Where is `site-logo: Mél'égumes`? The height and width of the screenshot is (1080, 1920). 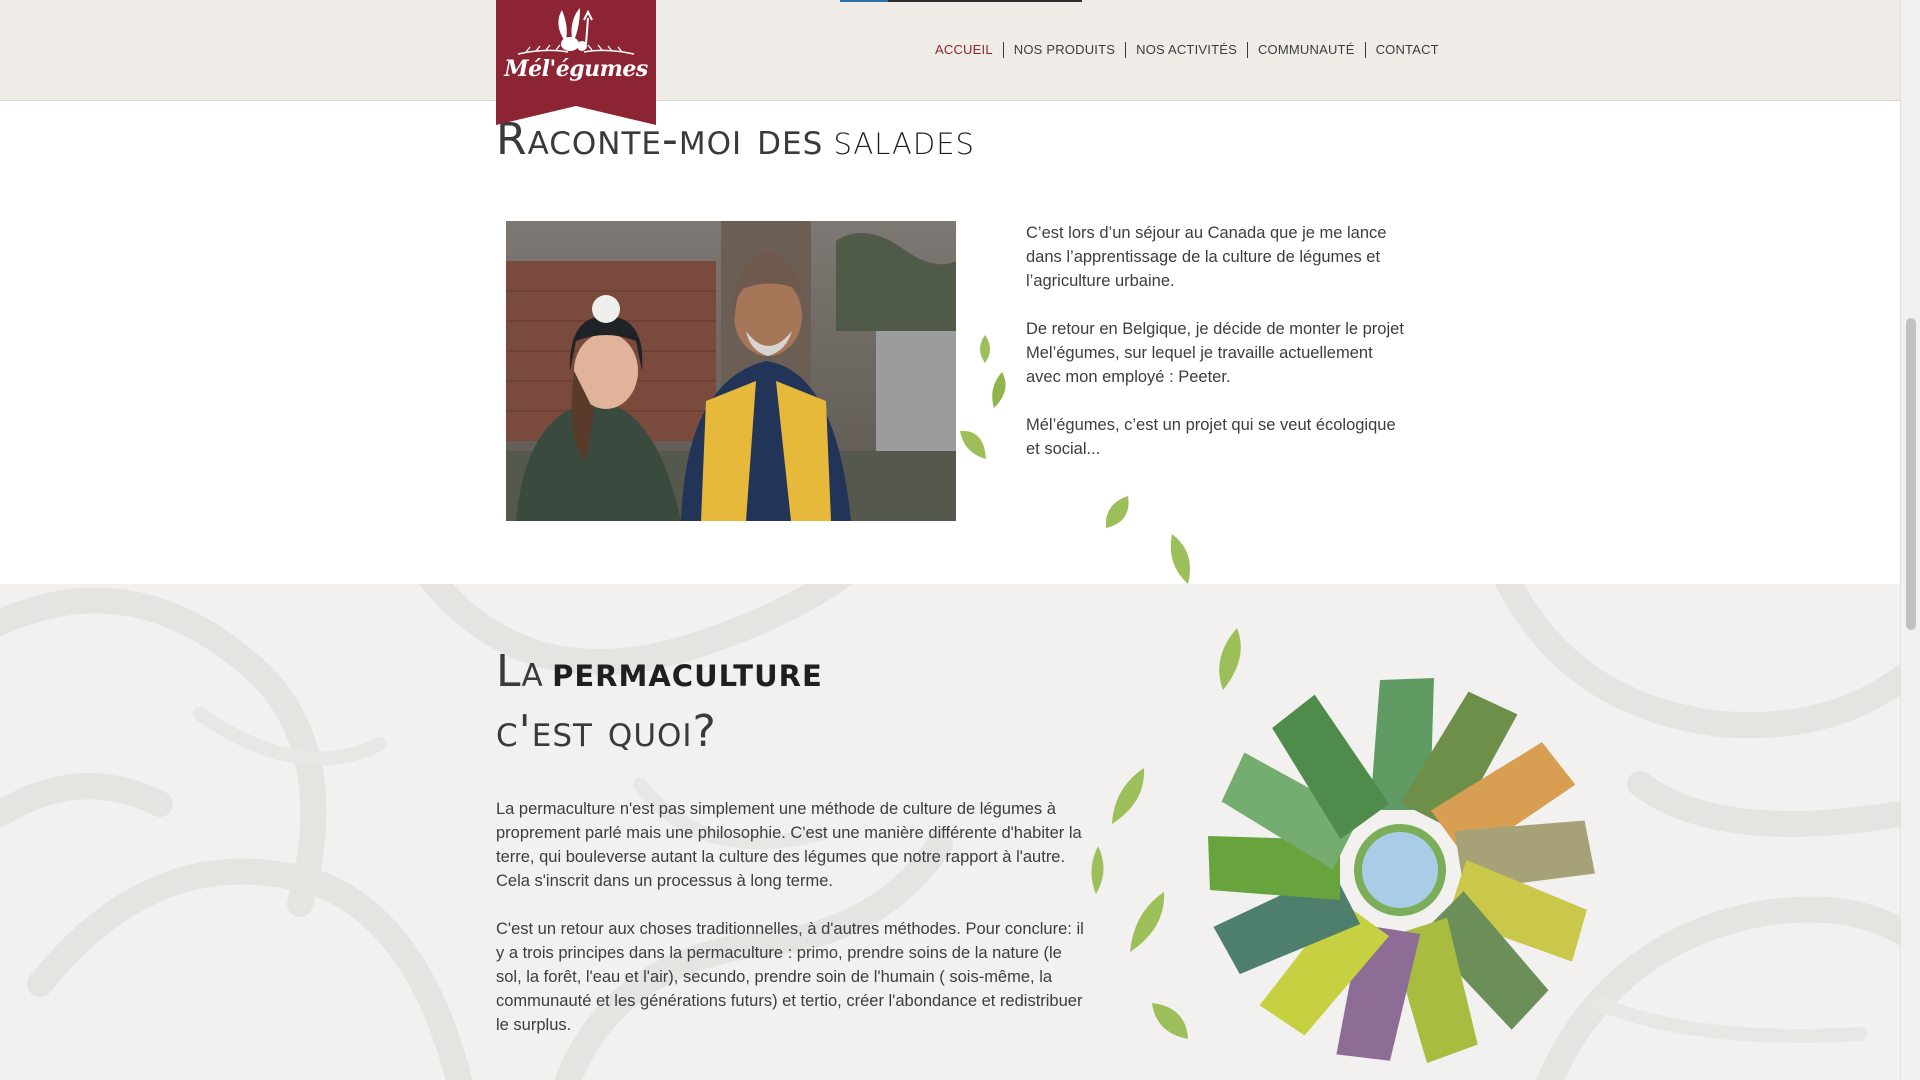 site-logo: Mél'égumes is located at coordinates (576, 62).